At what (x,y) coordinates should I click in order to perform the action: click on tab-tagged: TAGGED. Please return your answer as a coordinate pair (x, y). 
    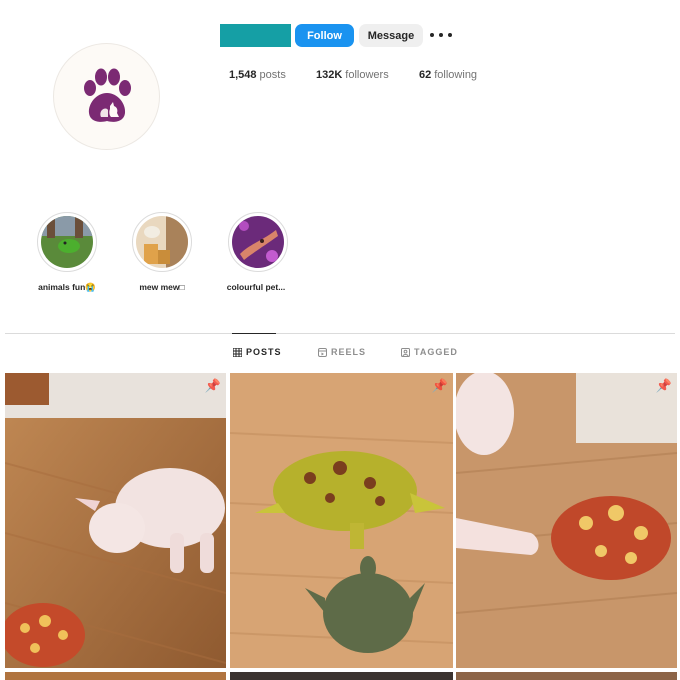
    Looking at the image, I should click on (429, 352).